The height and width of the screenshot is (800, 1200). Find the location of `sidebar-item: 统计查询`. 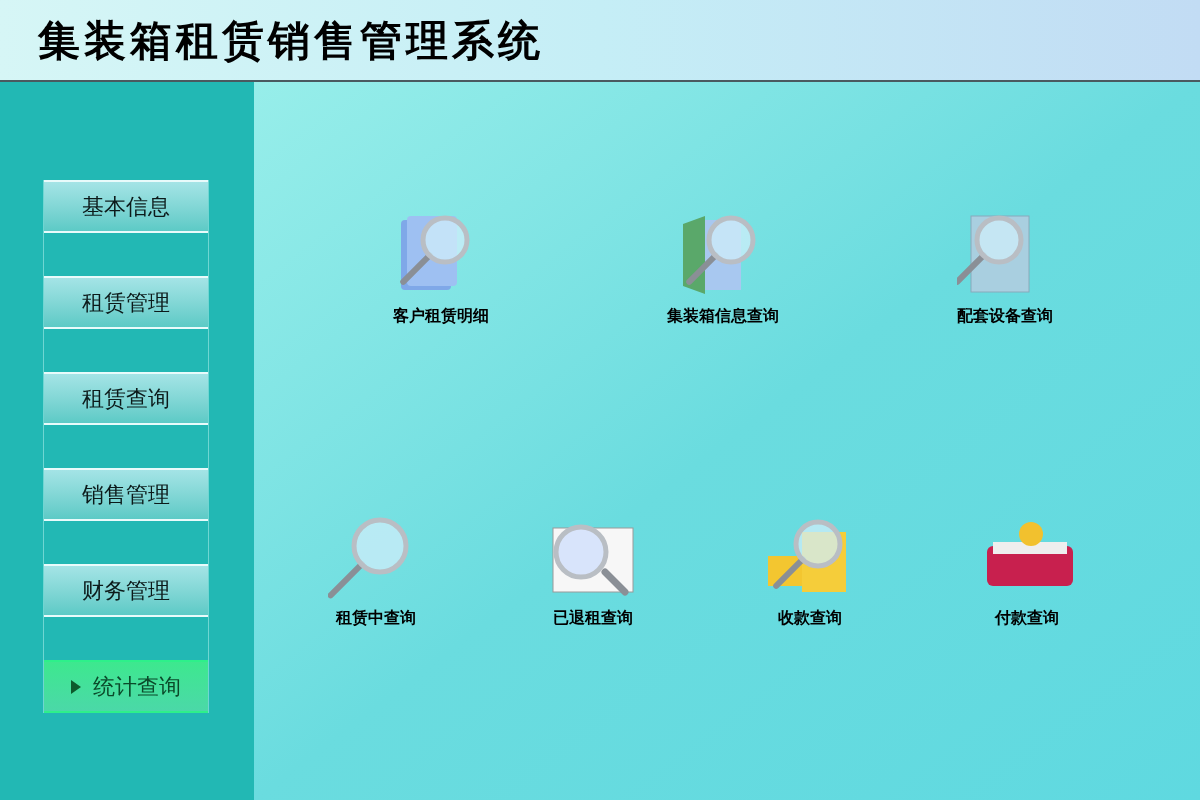

sidebar-item: 统计查询 is located at coordinates (126, 686).